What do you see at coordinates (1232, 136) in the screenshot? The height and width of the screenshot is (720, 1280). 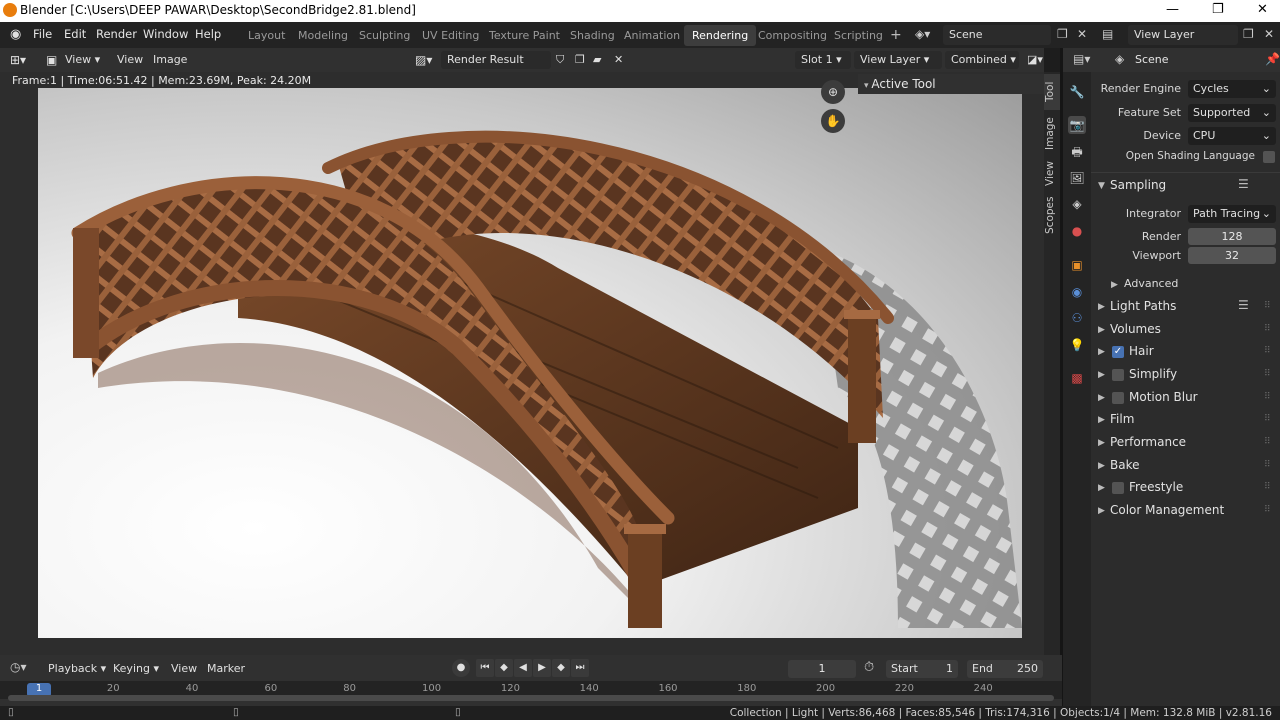 I see `device-dropdown: CPU ⌄` at bounding box center [1232, 136].